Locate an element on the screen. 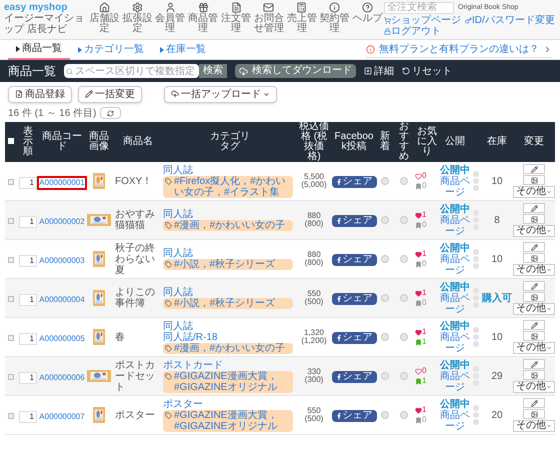 This screenshot has height=449, width=560. search-download-button: 検索してダウンロード is located at coordinates (295, 71).